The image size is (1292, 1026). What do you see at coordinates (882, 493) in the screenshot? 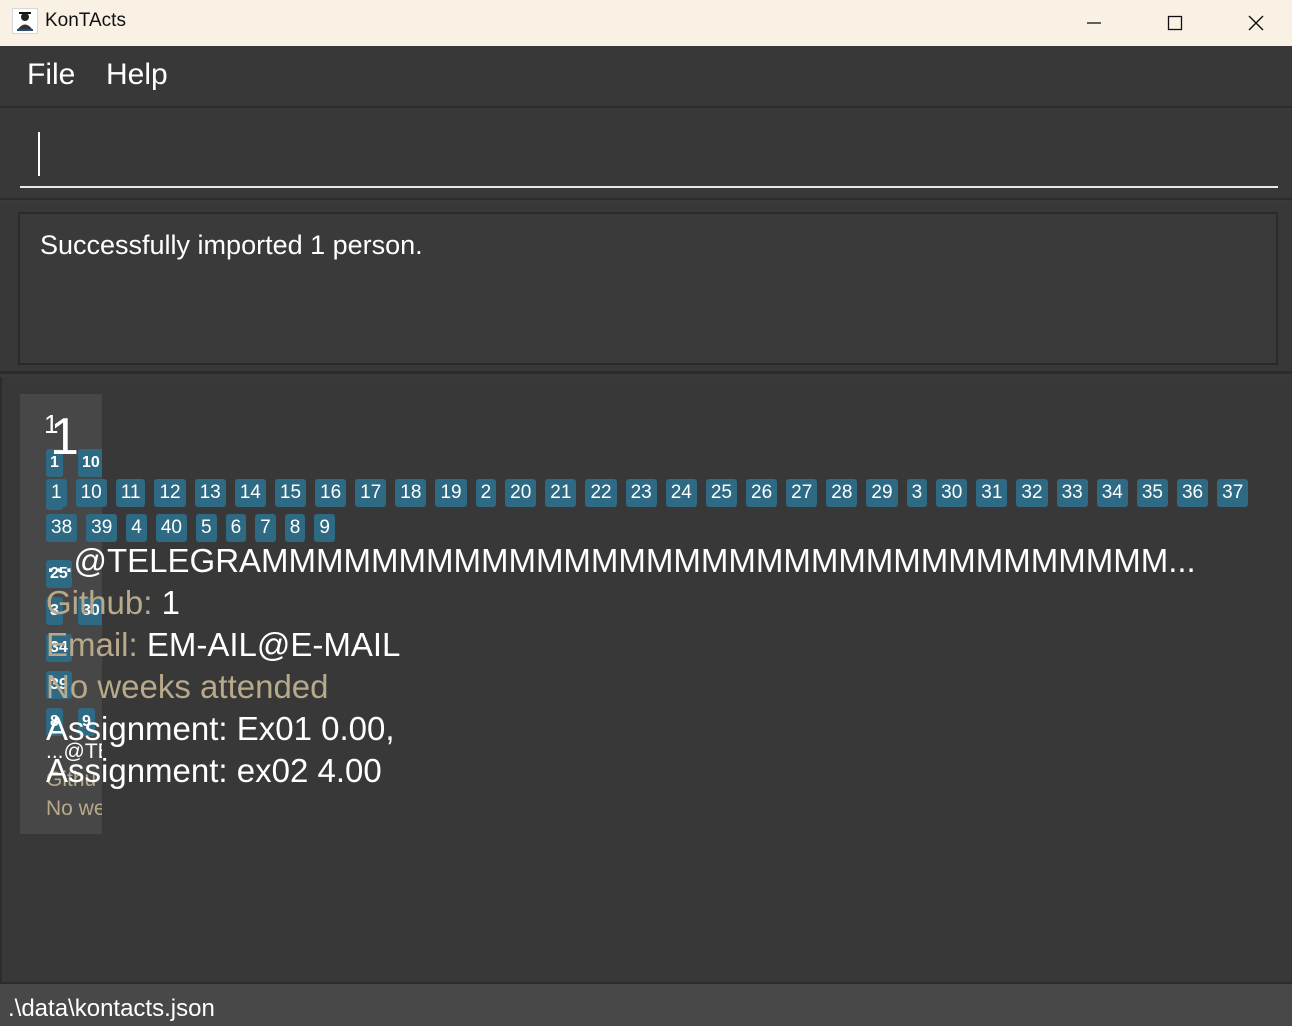
I see `tag: 29` at bounding box center [882, 493].